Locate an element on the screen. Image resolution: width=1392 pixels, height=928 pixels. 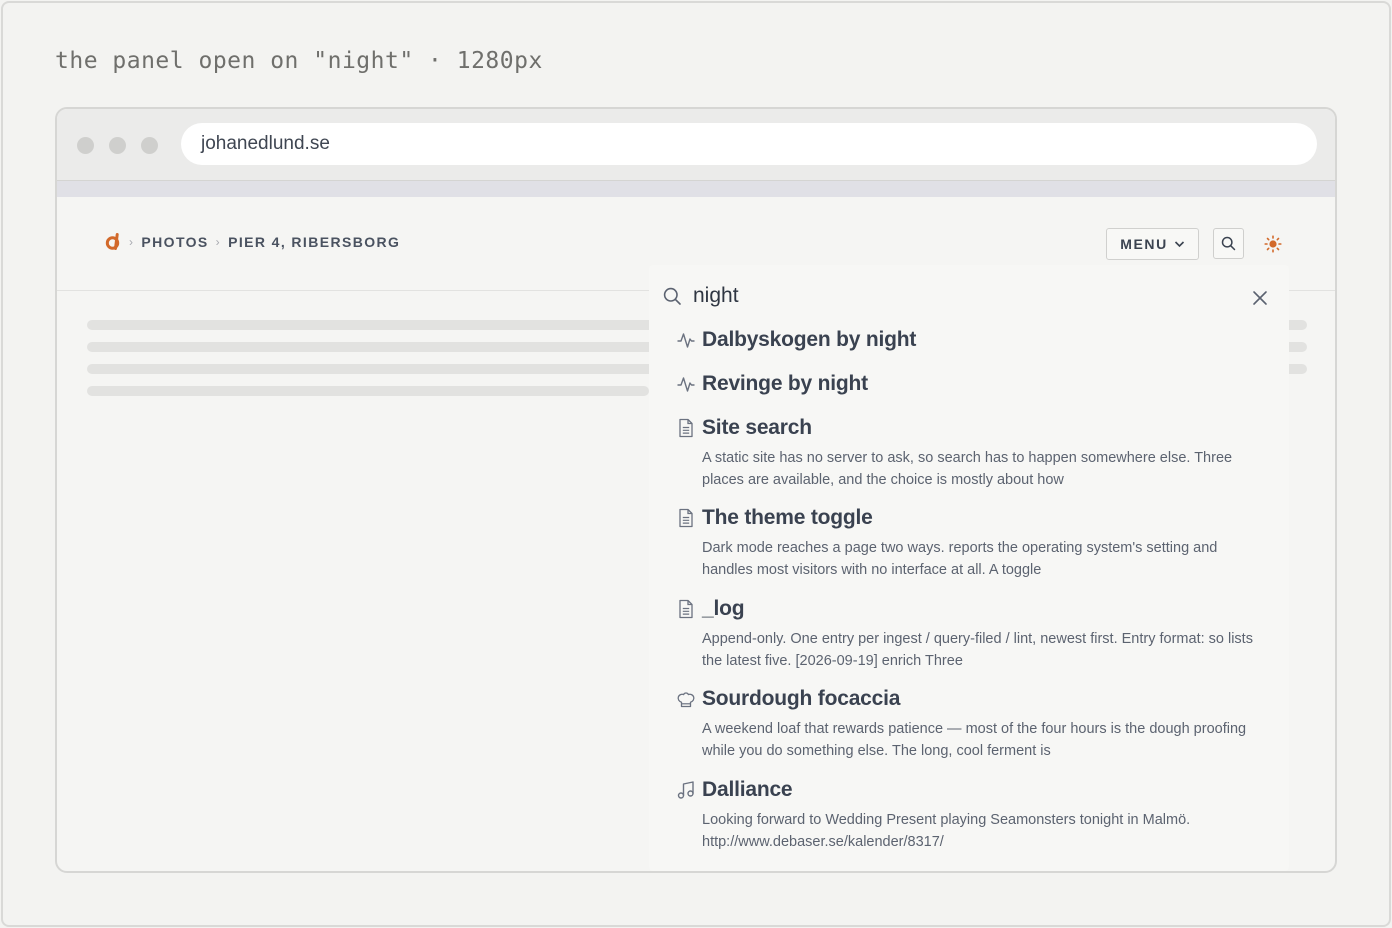
window-maximize-dot is located at coordinates (149, 145).